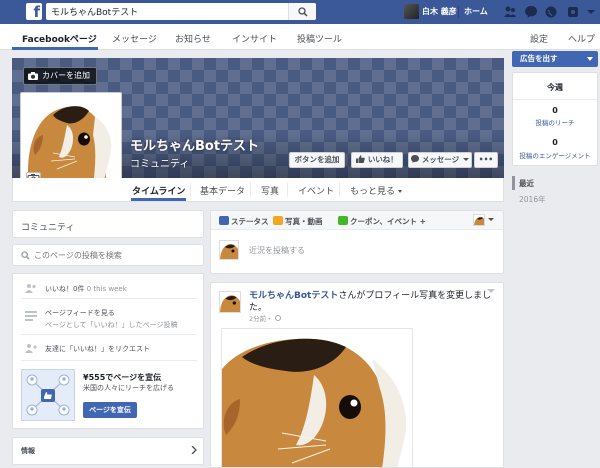 The image size is (600, 468). I want to click on post-photo, so click(317, 397).